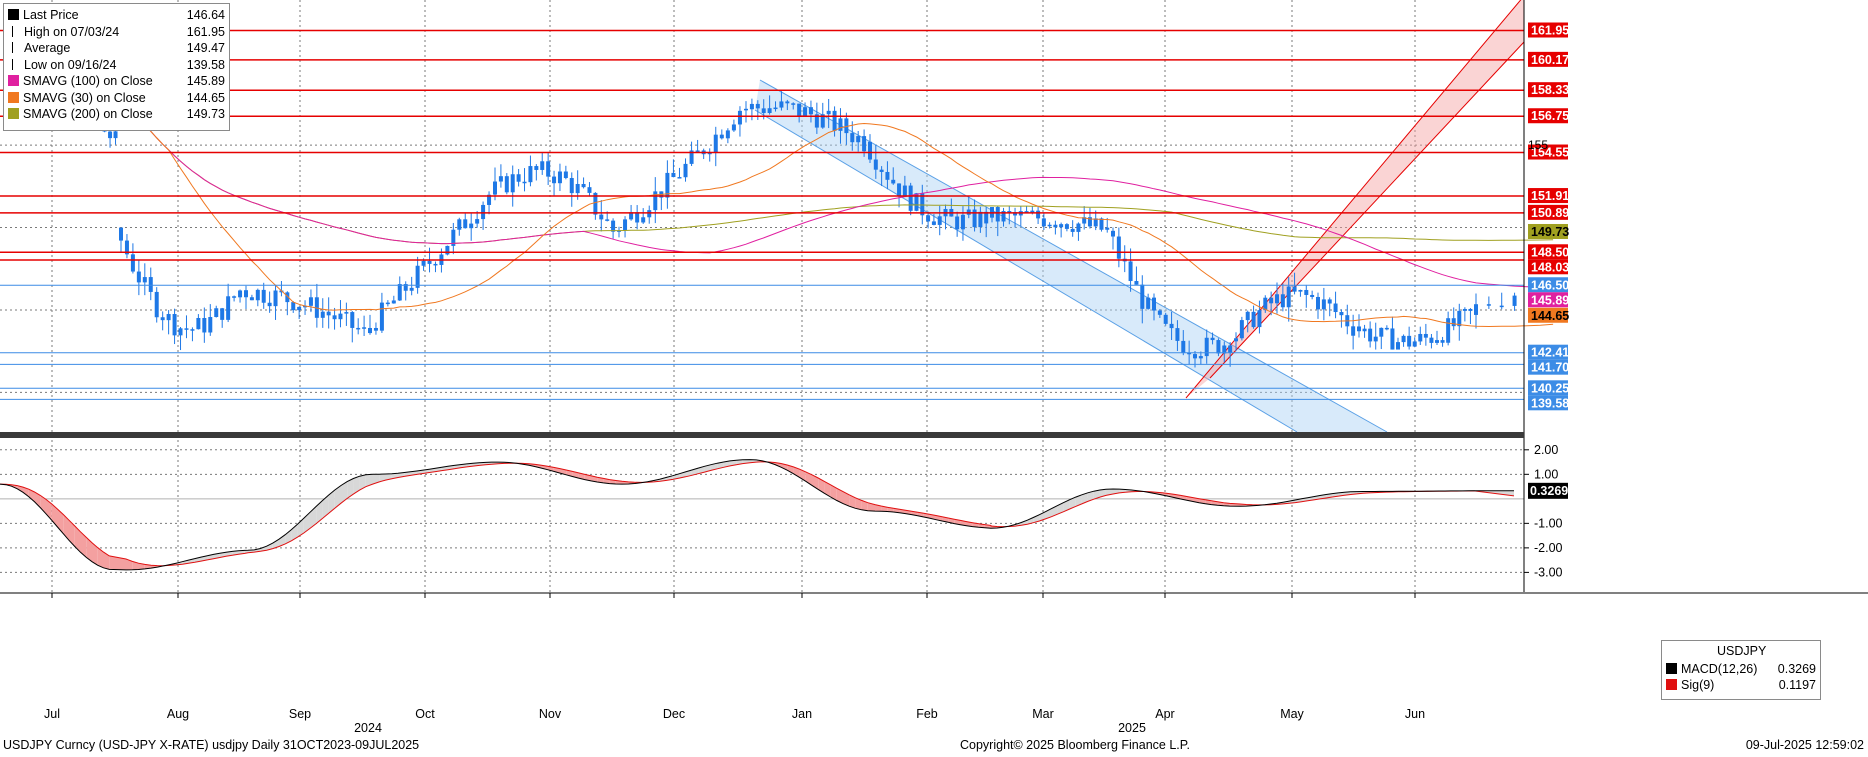 This screenshot has width=1868, height=757. Describe the element at coordinates (205, 48) in the screenshot. I see `legend-value: 149.47` at that location.